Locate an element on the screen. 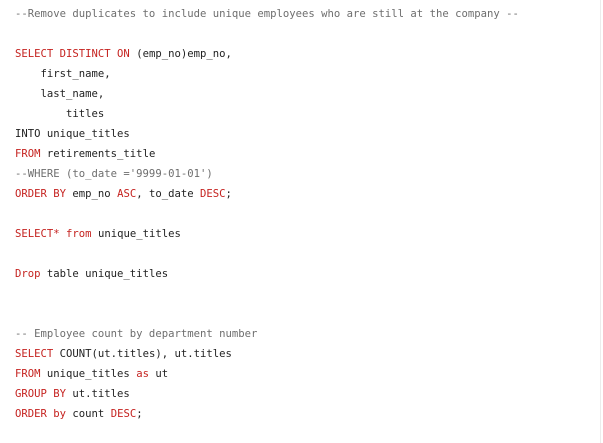 This screenshot has height=443, width=603. sql-keyword: ASC is located at coordinates (127, 194).